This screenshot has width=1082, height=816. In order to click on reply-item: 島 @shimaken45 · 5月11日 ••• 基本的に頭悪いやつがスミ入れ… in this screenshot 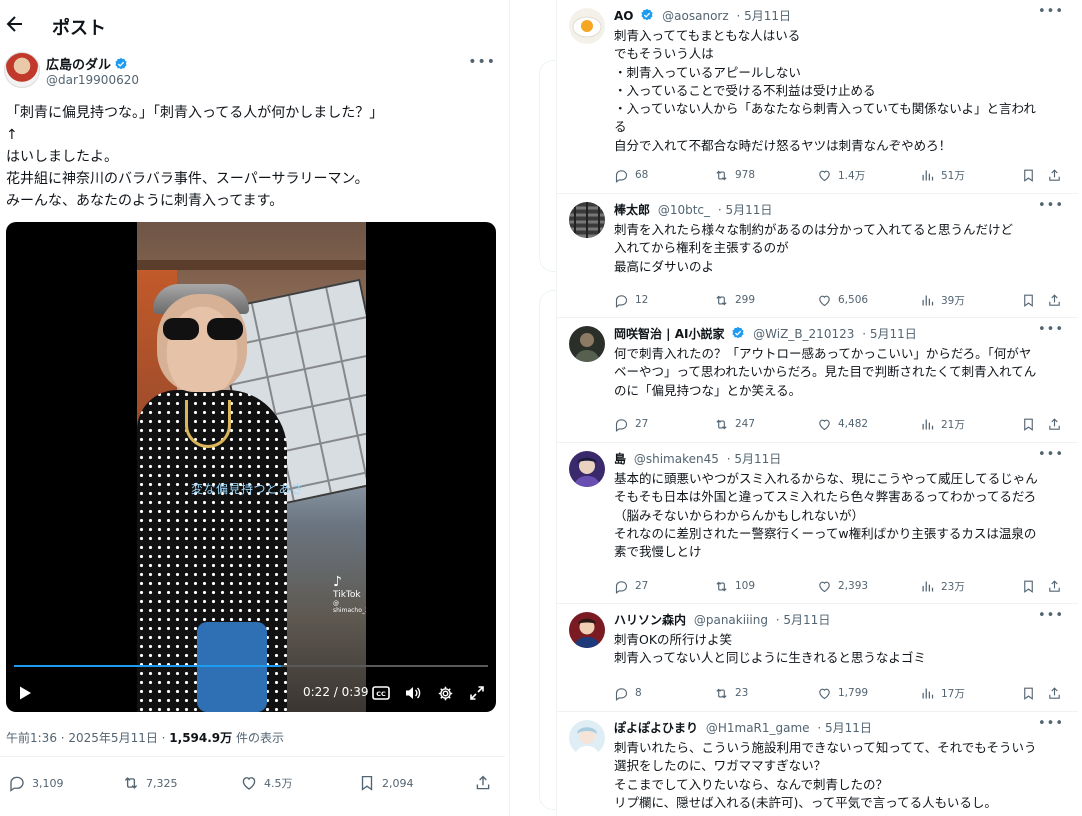, I will do `click(817, 523)`.